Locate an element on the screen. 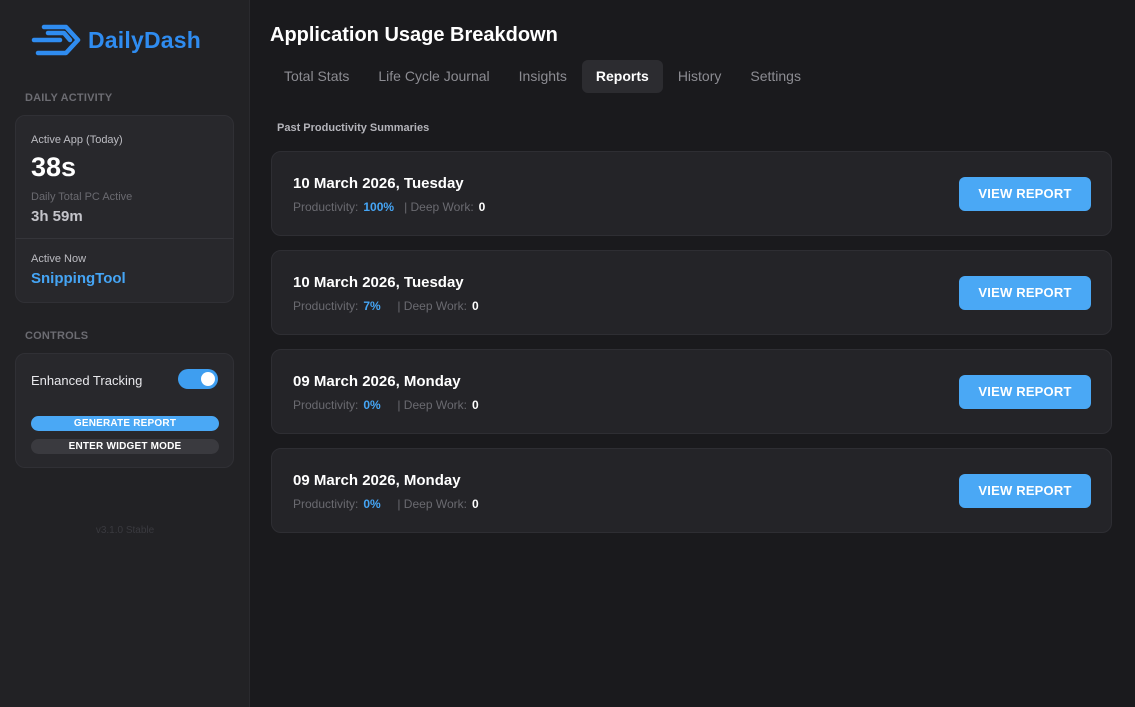  controls-heading: CONTROLS is located at coordinates (57, 336).